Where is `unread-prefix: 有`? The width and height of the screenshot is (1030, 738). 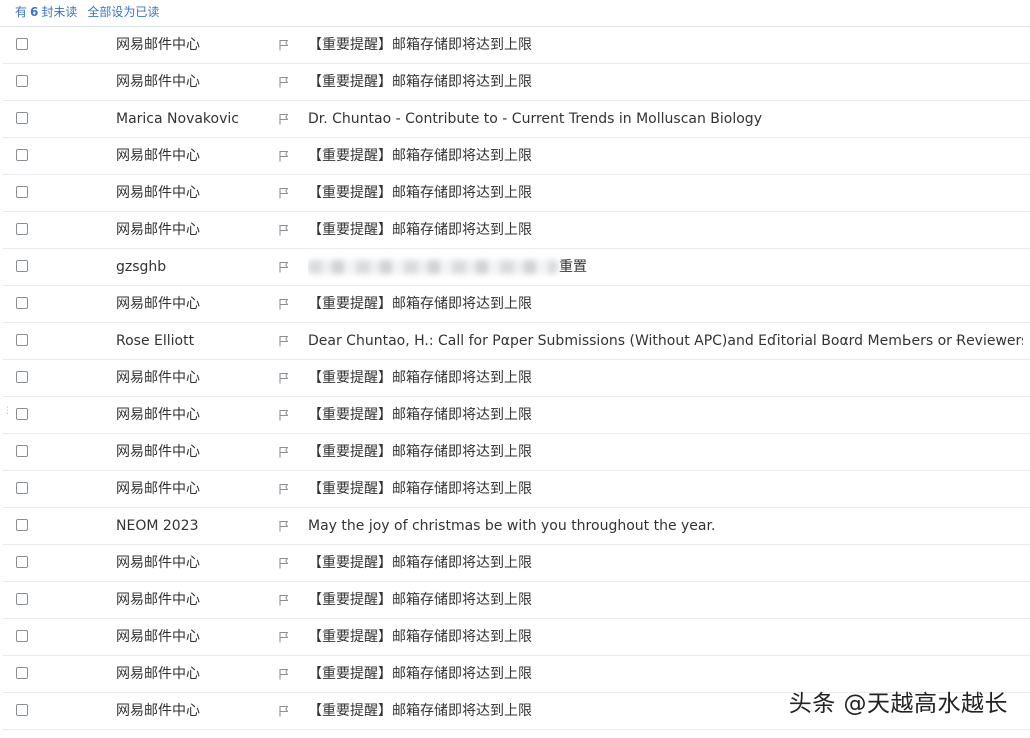
unread-prefix: 有 is located at coordinates (21, 12).